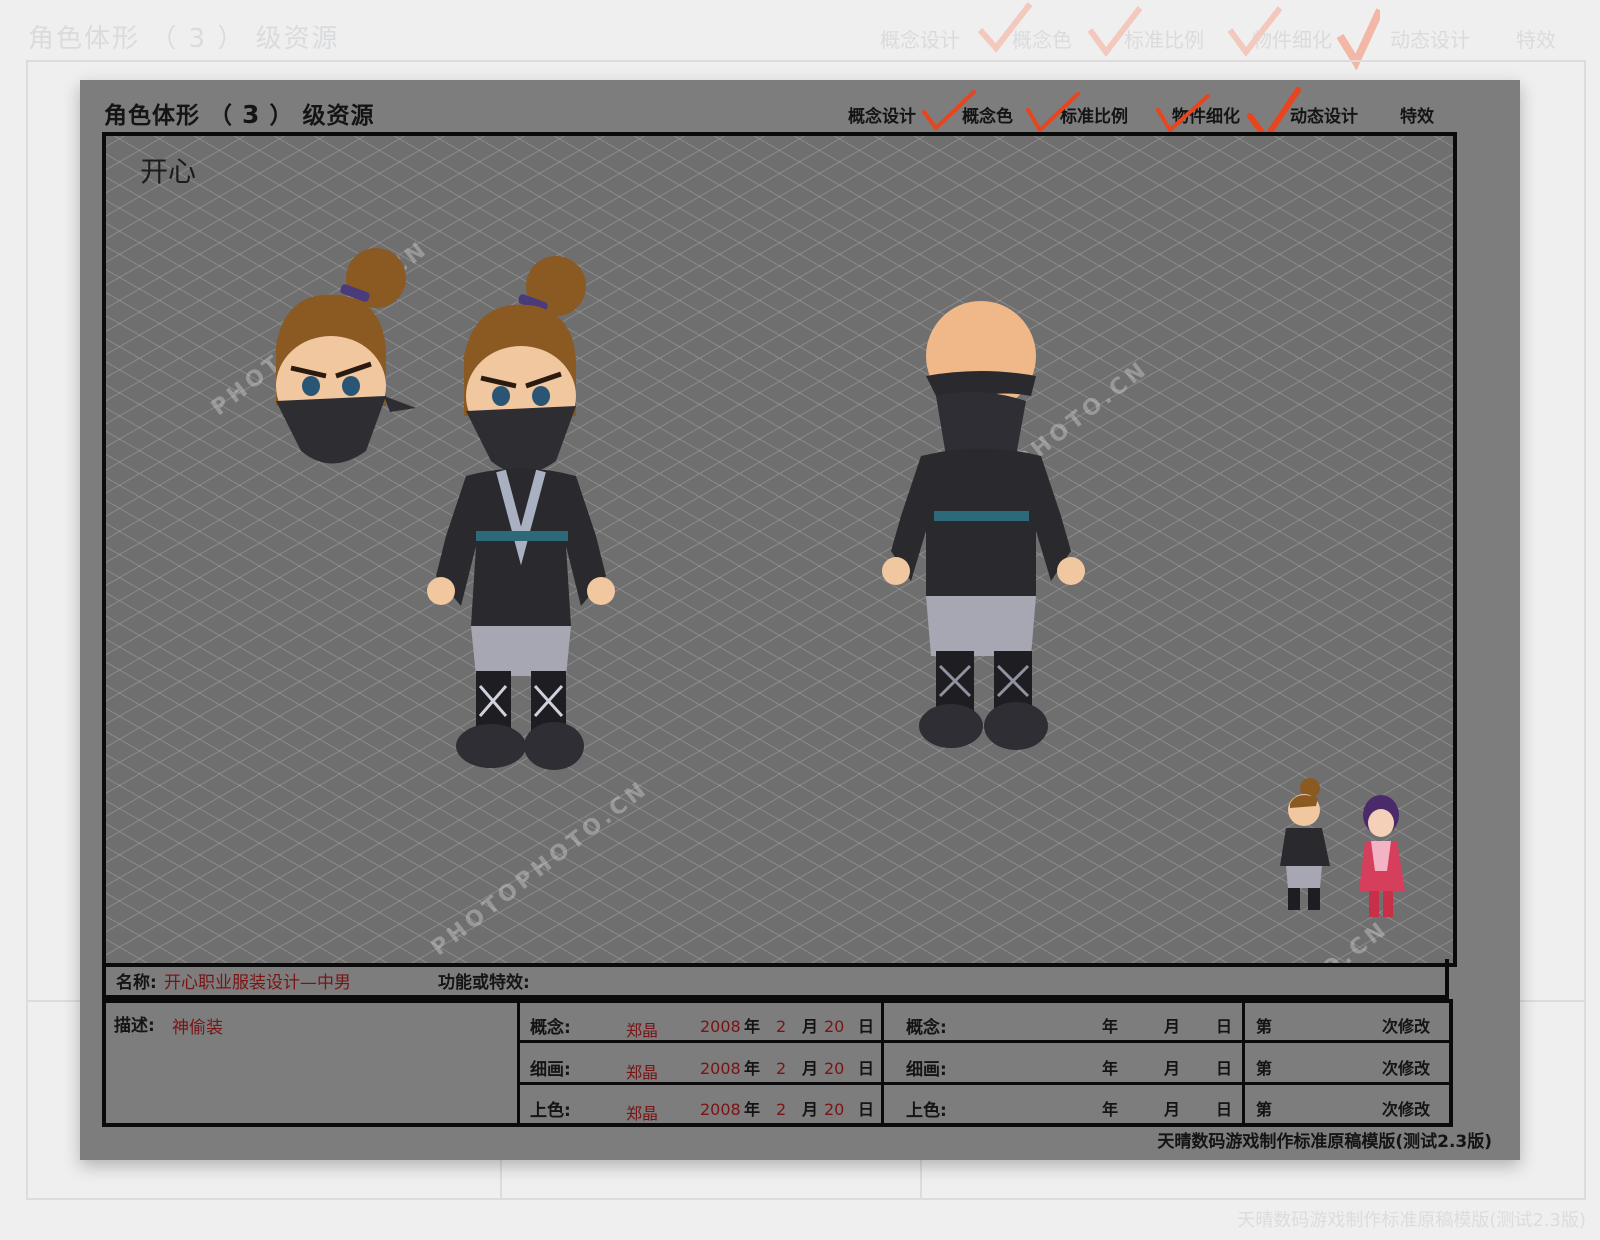 This screenshot has width=1600, height=1240. I want to click on stage-concept-design: 概念设计, so click(882, 117).